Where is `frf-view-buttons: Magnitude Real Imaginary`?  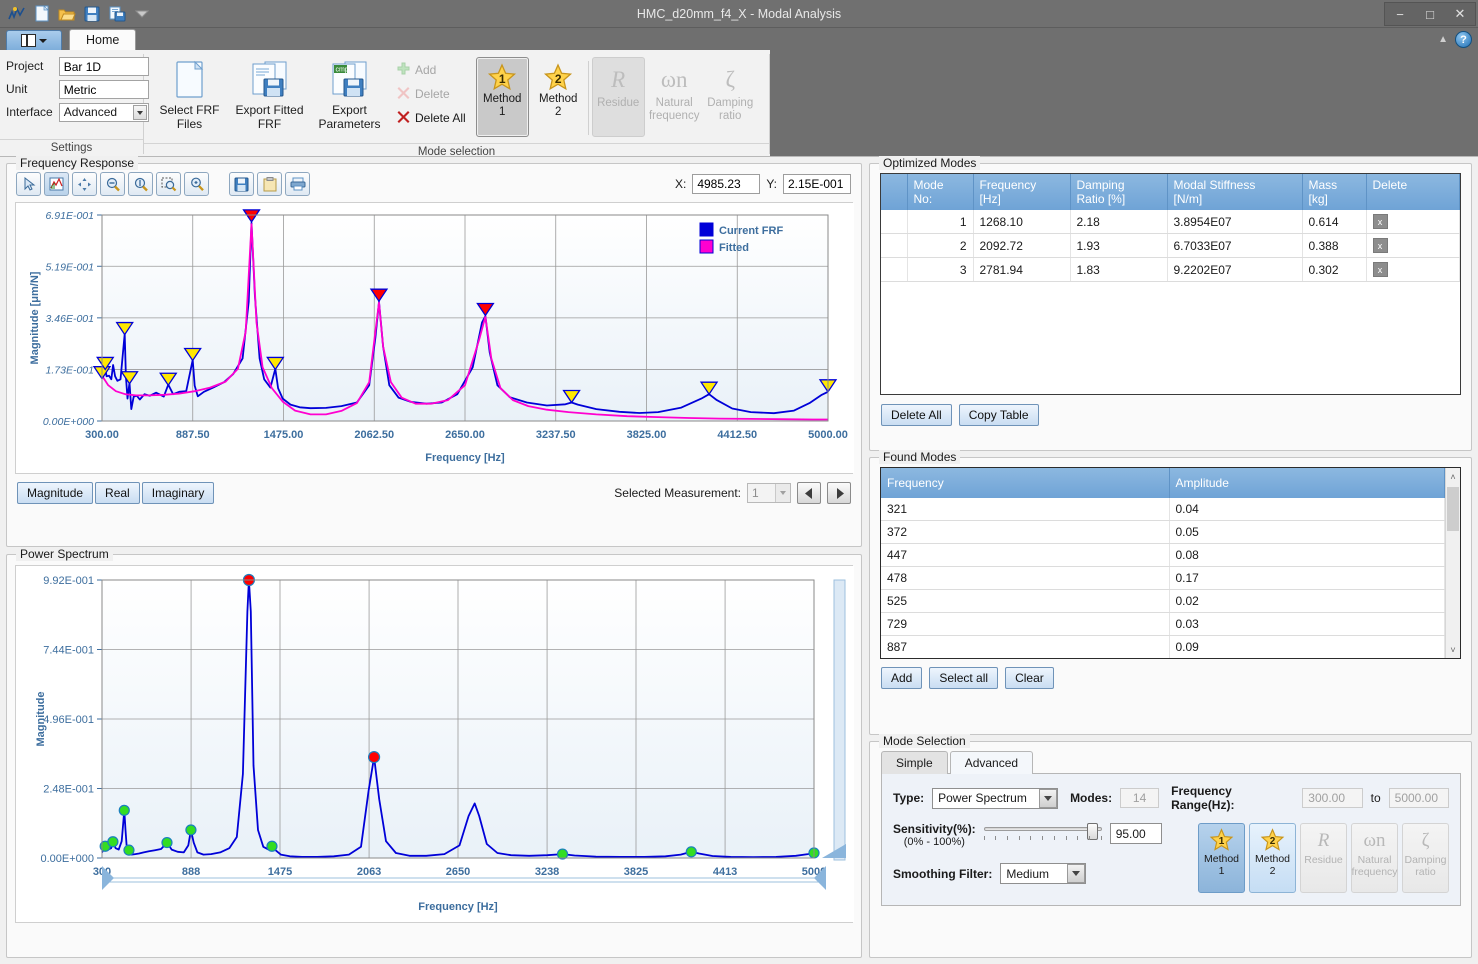
frf-view-buttons: Magnitude Real Imaginary is located at coordinates (116, 493).